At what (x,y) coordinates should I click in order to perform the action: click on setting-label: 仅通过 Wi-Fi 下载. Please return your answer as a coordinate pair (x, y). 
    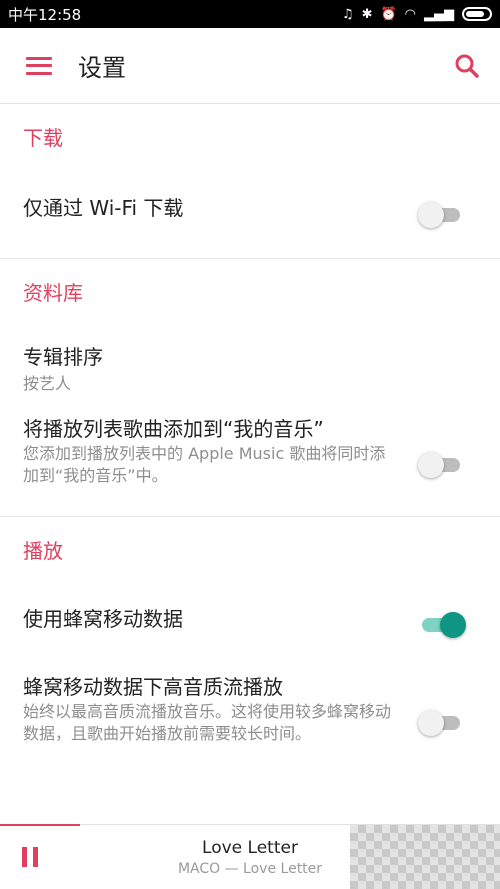
    Looking at the image, I should click on (103, 208).